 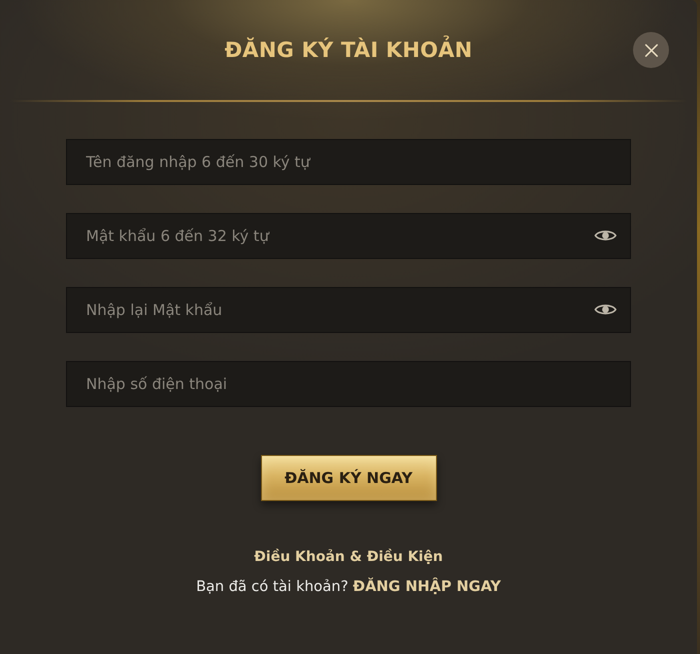 I want to click on terms-link: Điều Khoản & Điều Kiện, so click(x=348, y=557).